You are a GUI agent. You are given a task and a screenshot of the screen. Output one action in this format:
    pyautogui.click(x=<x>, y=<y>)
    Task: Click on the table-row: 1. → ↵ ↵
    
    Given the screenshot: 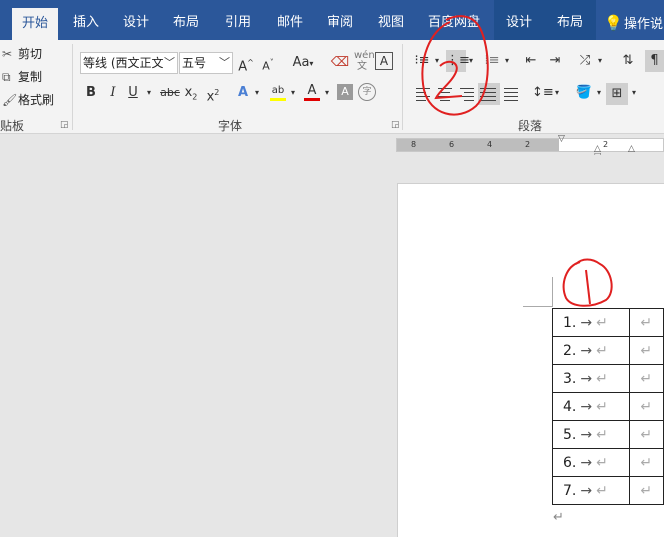 What is the action you would take?
    pyautogui.click(x=607, y=322)
    